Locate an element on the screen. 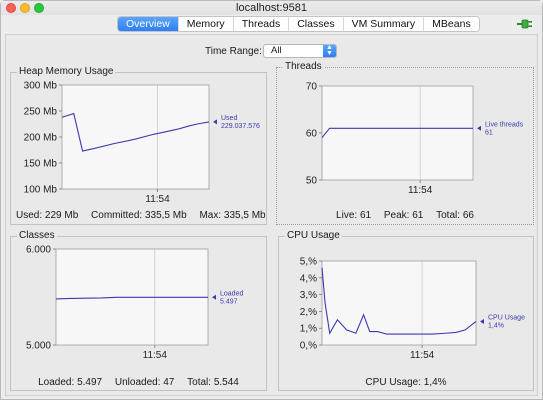 This screenshot has width=543, height=400. heap-plot-area is located at coordinates (135, 137).